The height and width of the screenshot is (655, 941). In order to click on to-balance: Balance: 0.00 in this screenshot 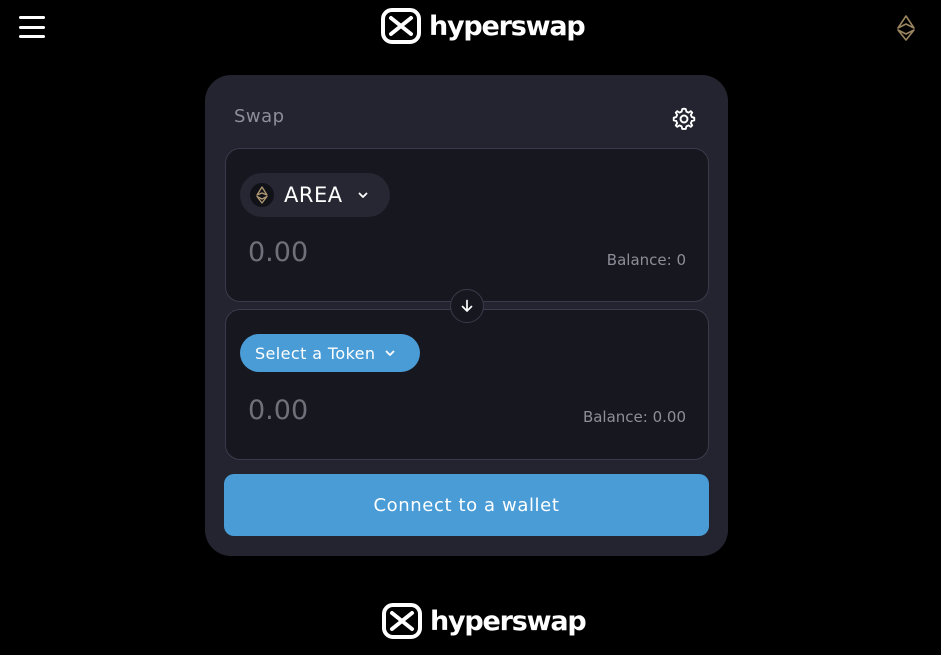, I will do `click(634, 417)`.